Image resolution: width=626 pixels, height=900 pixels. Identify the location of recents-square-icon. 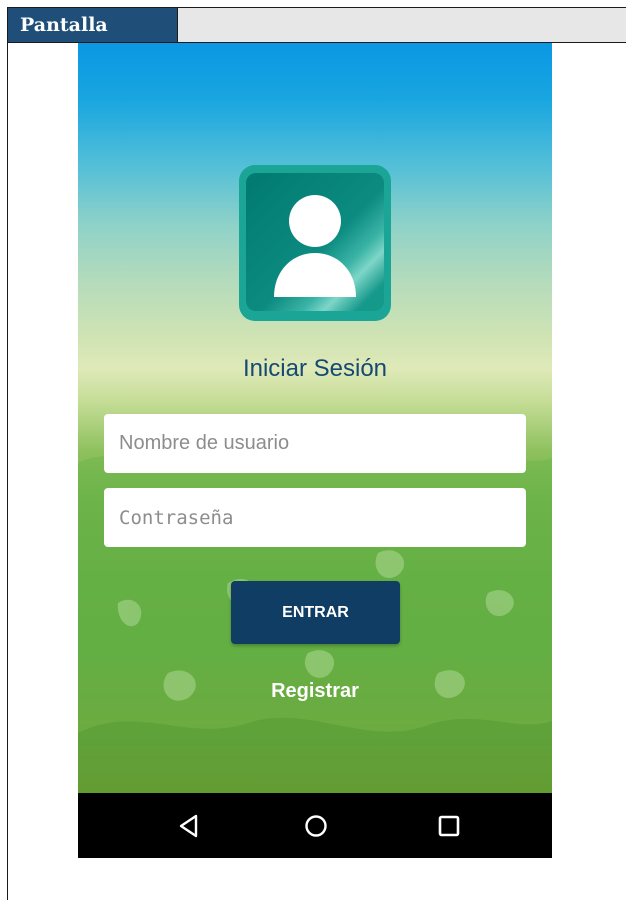
(449, 826).